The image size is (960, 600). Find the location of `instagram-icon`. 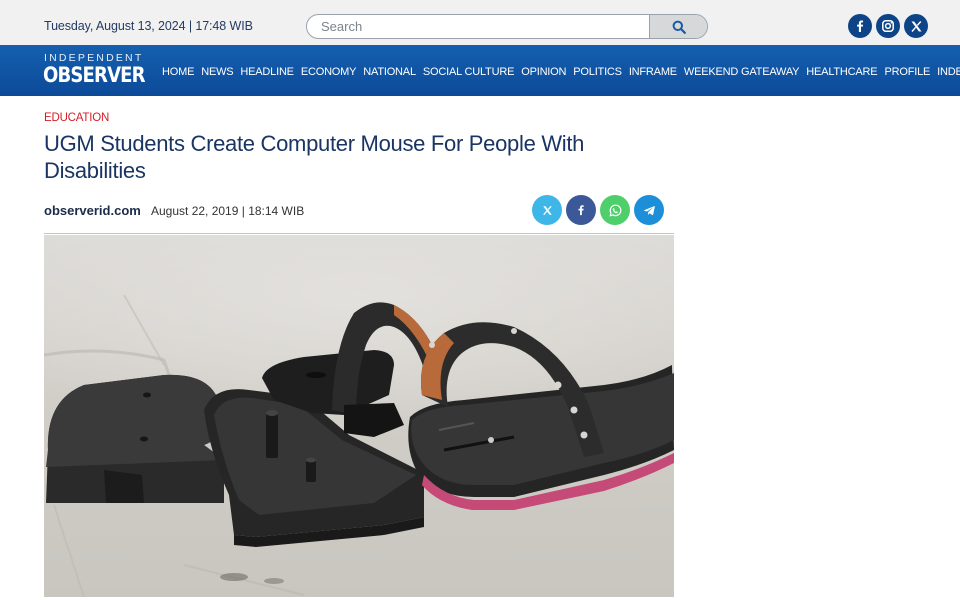

instagram-icon is located at coordinates (888, 26).